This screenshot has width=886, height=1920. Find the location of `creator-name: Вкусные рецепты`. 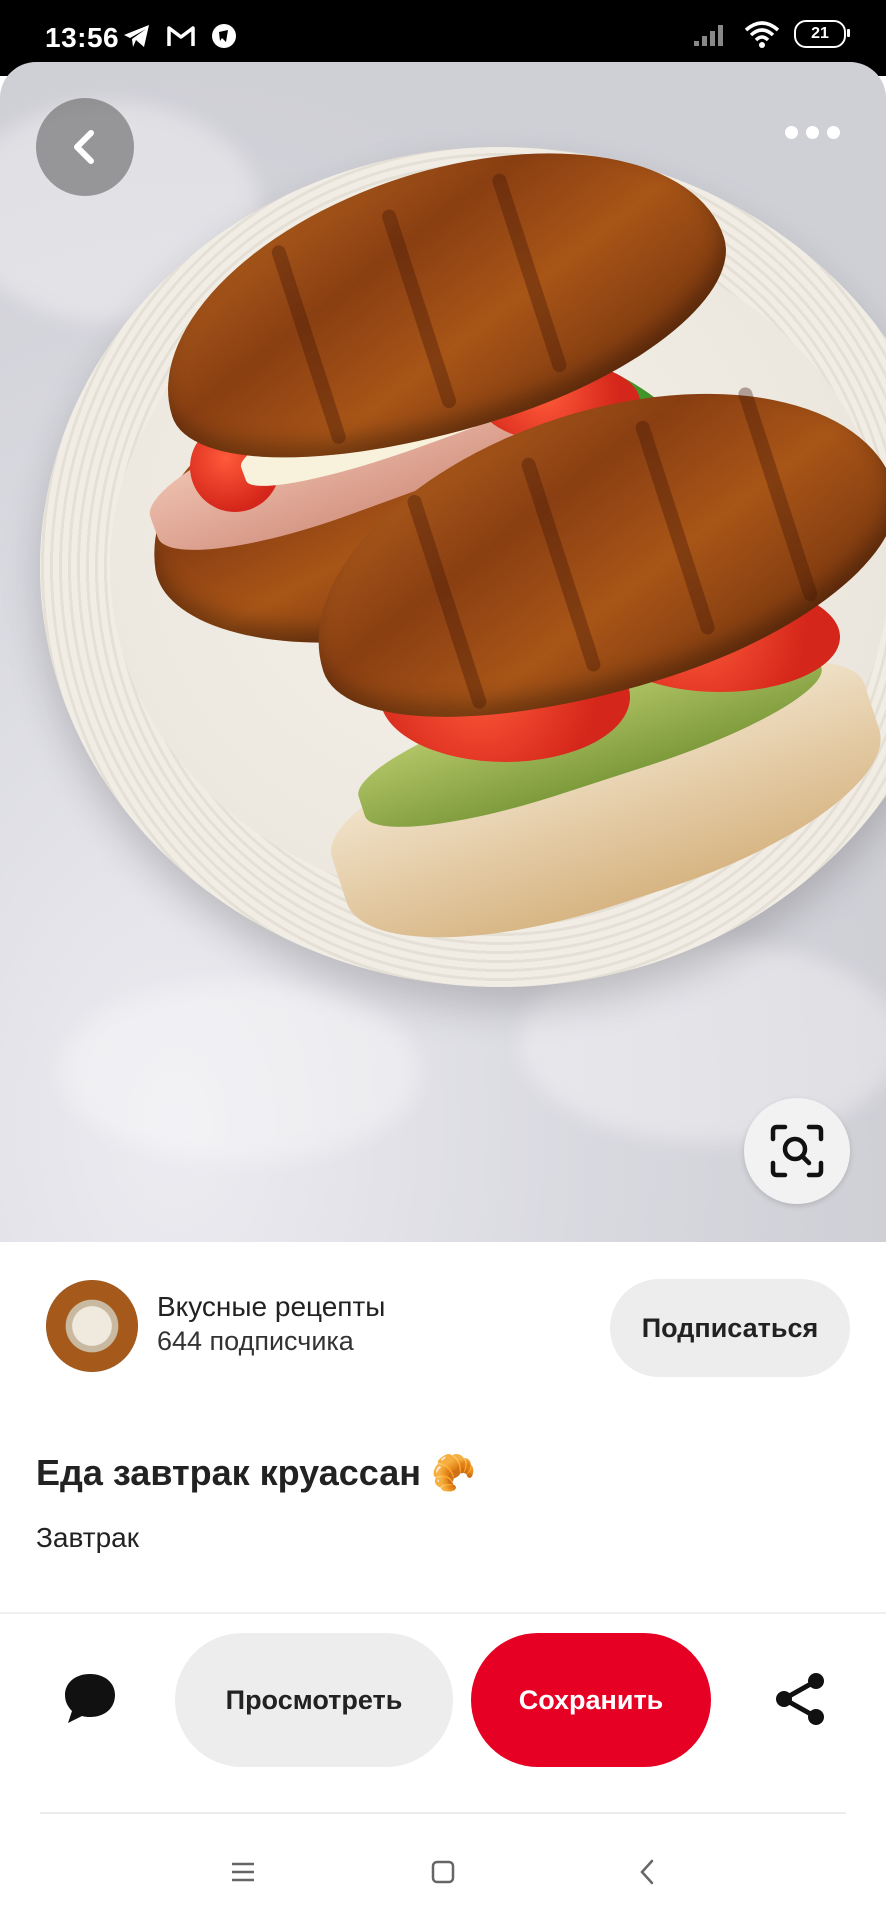

creator-name: Вкусные рецепты is located at coordinates (271, 1307).